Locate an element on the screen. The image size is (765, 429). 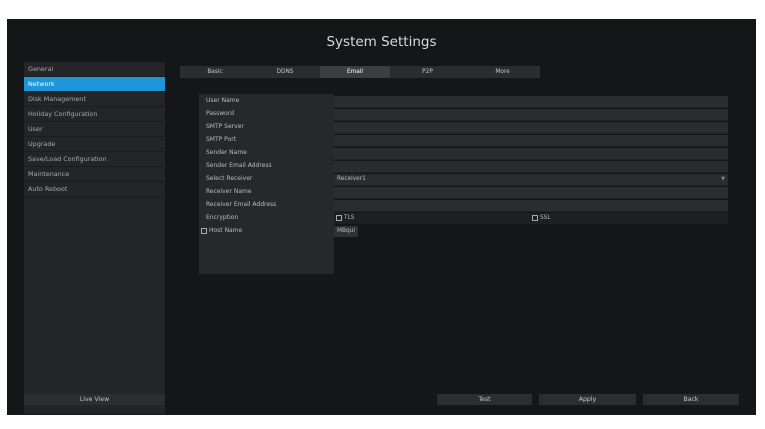
sidebar-item-general: General is located at coordinates (94, 69).